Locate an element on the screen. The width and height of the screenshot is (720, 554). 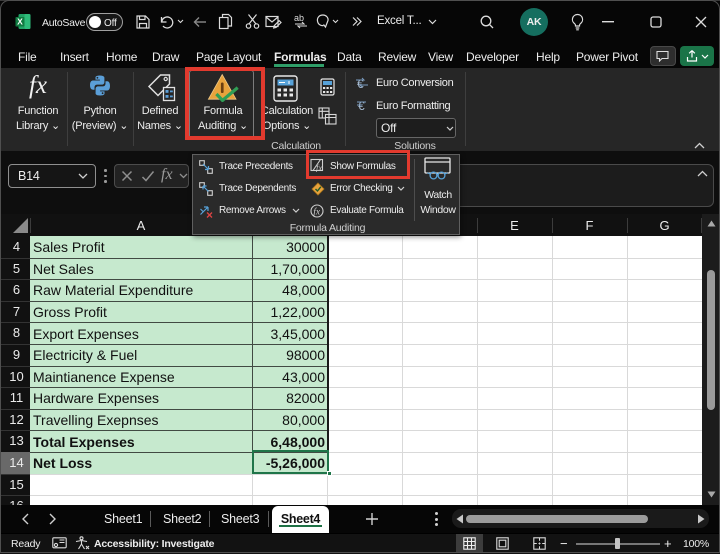
svg-text: X is located at coordinates (20, 22).